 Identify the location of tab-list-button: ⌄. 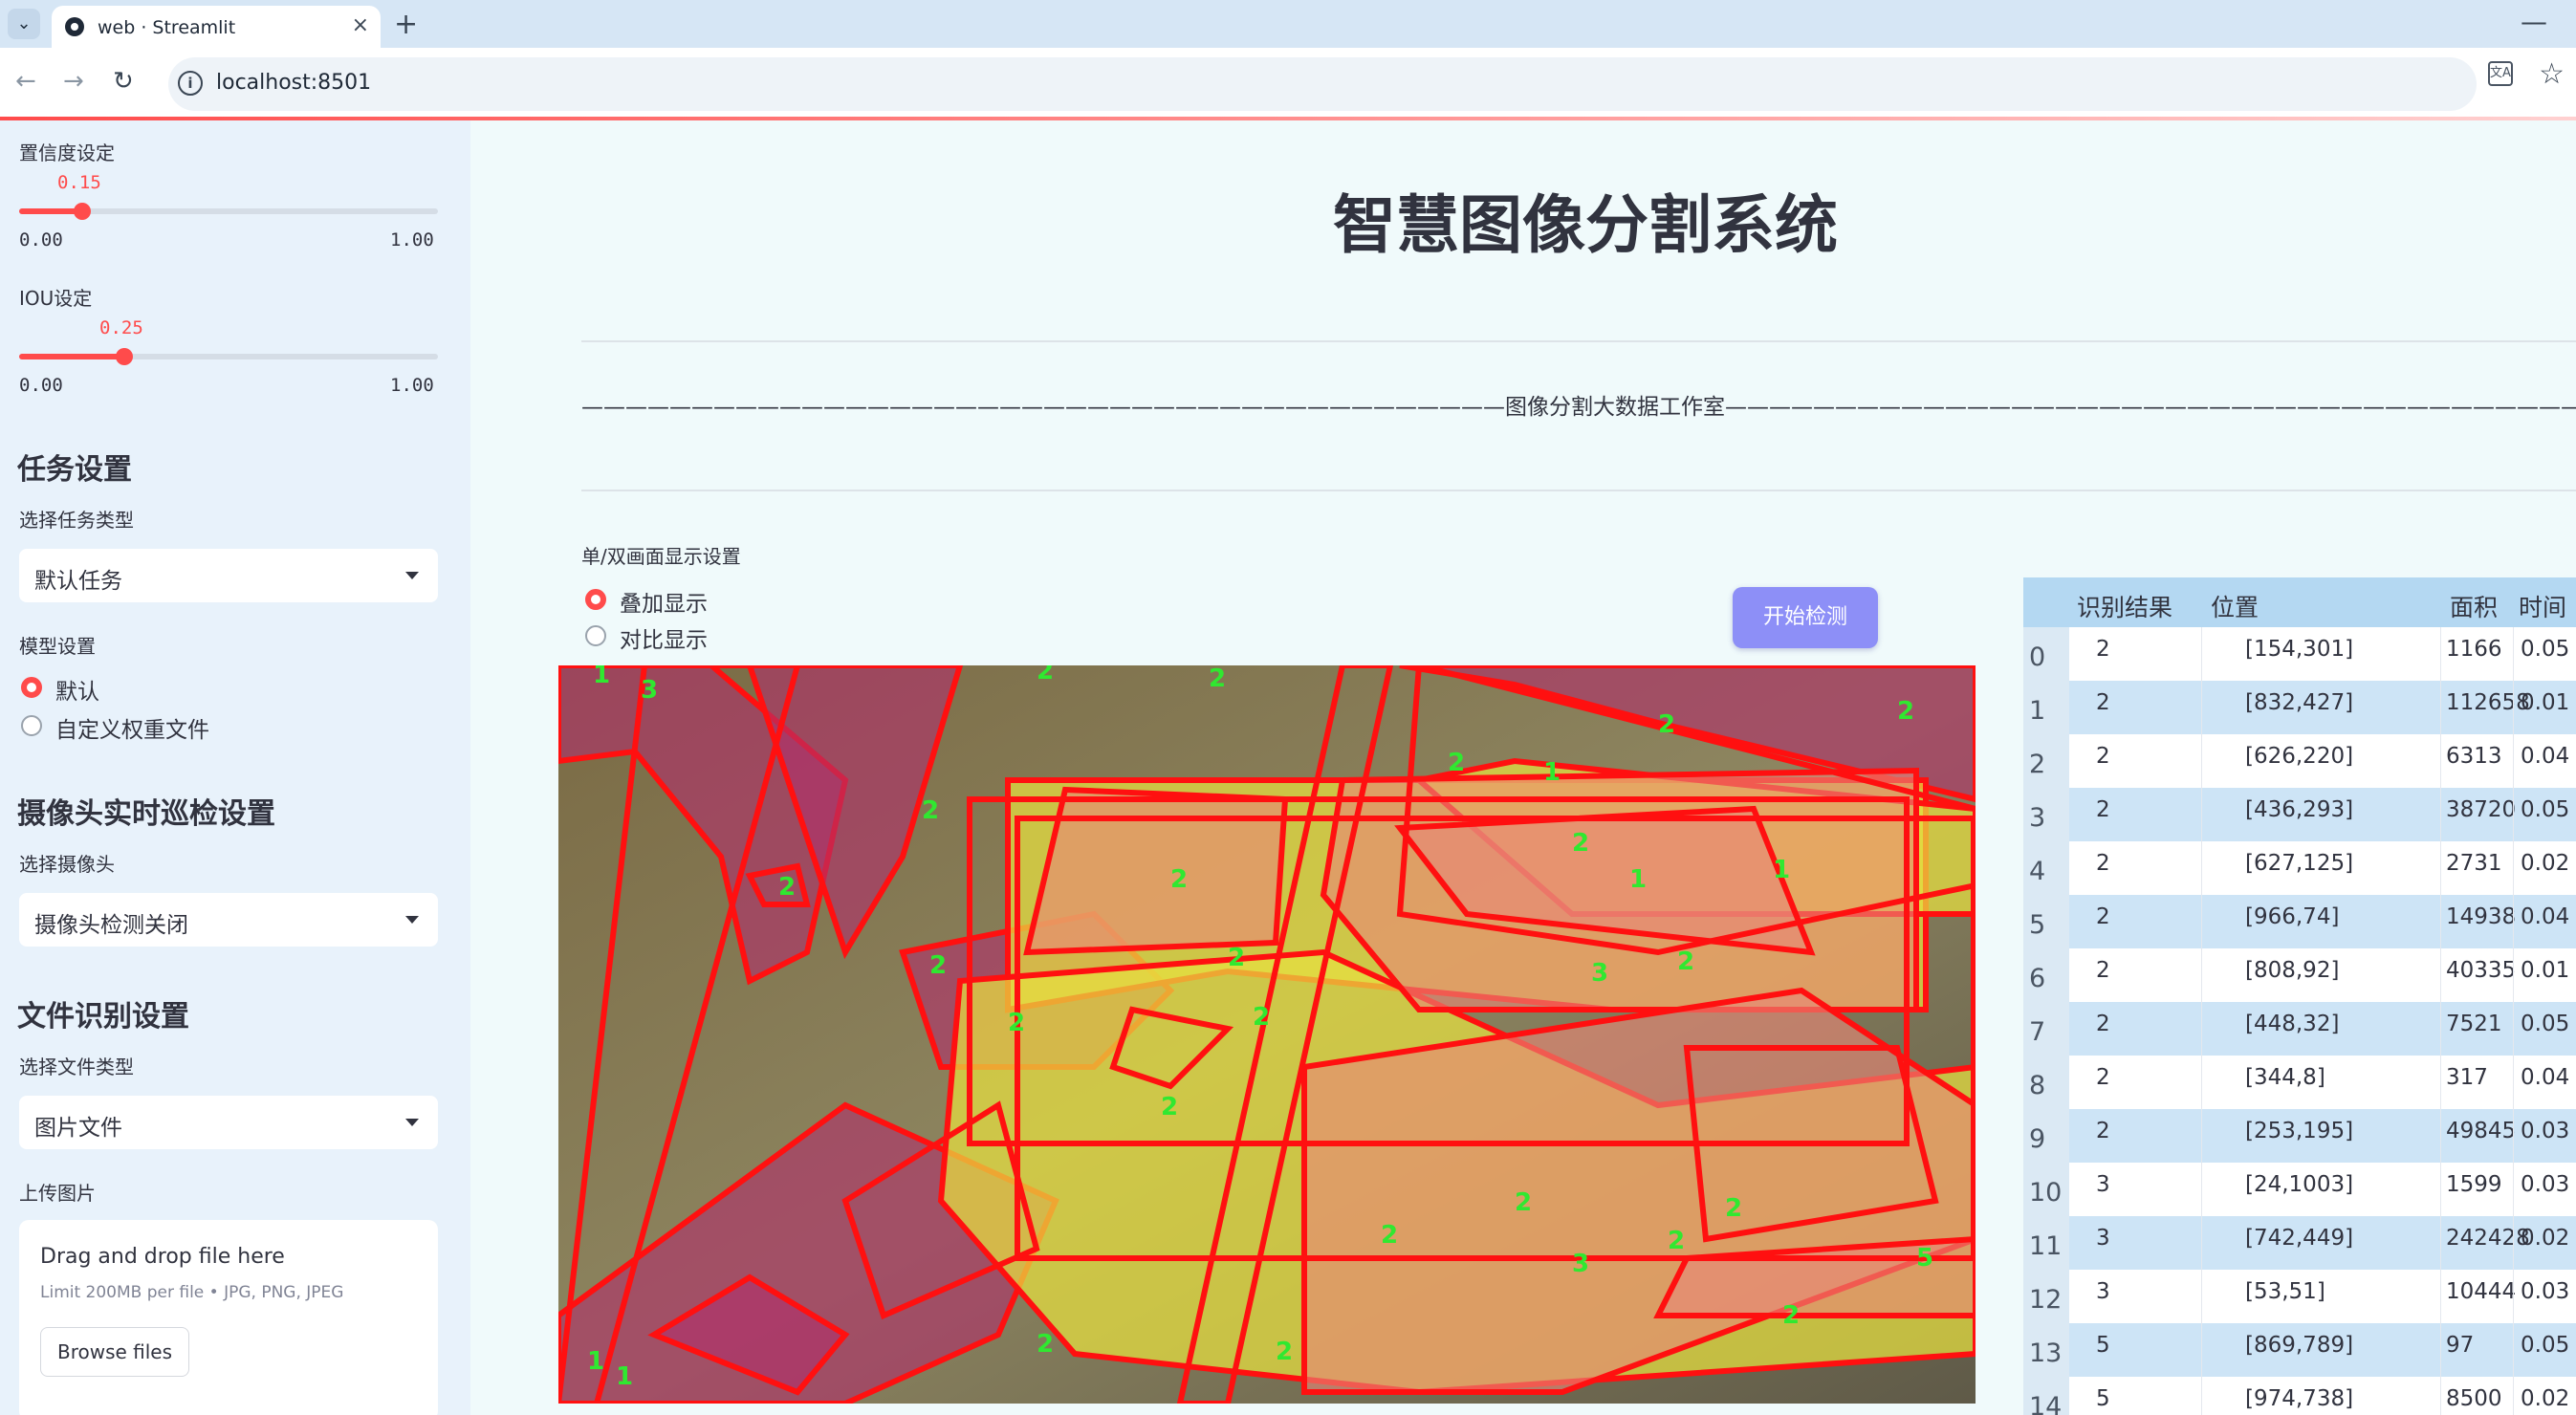
(24, 24).